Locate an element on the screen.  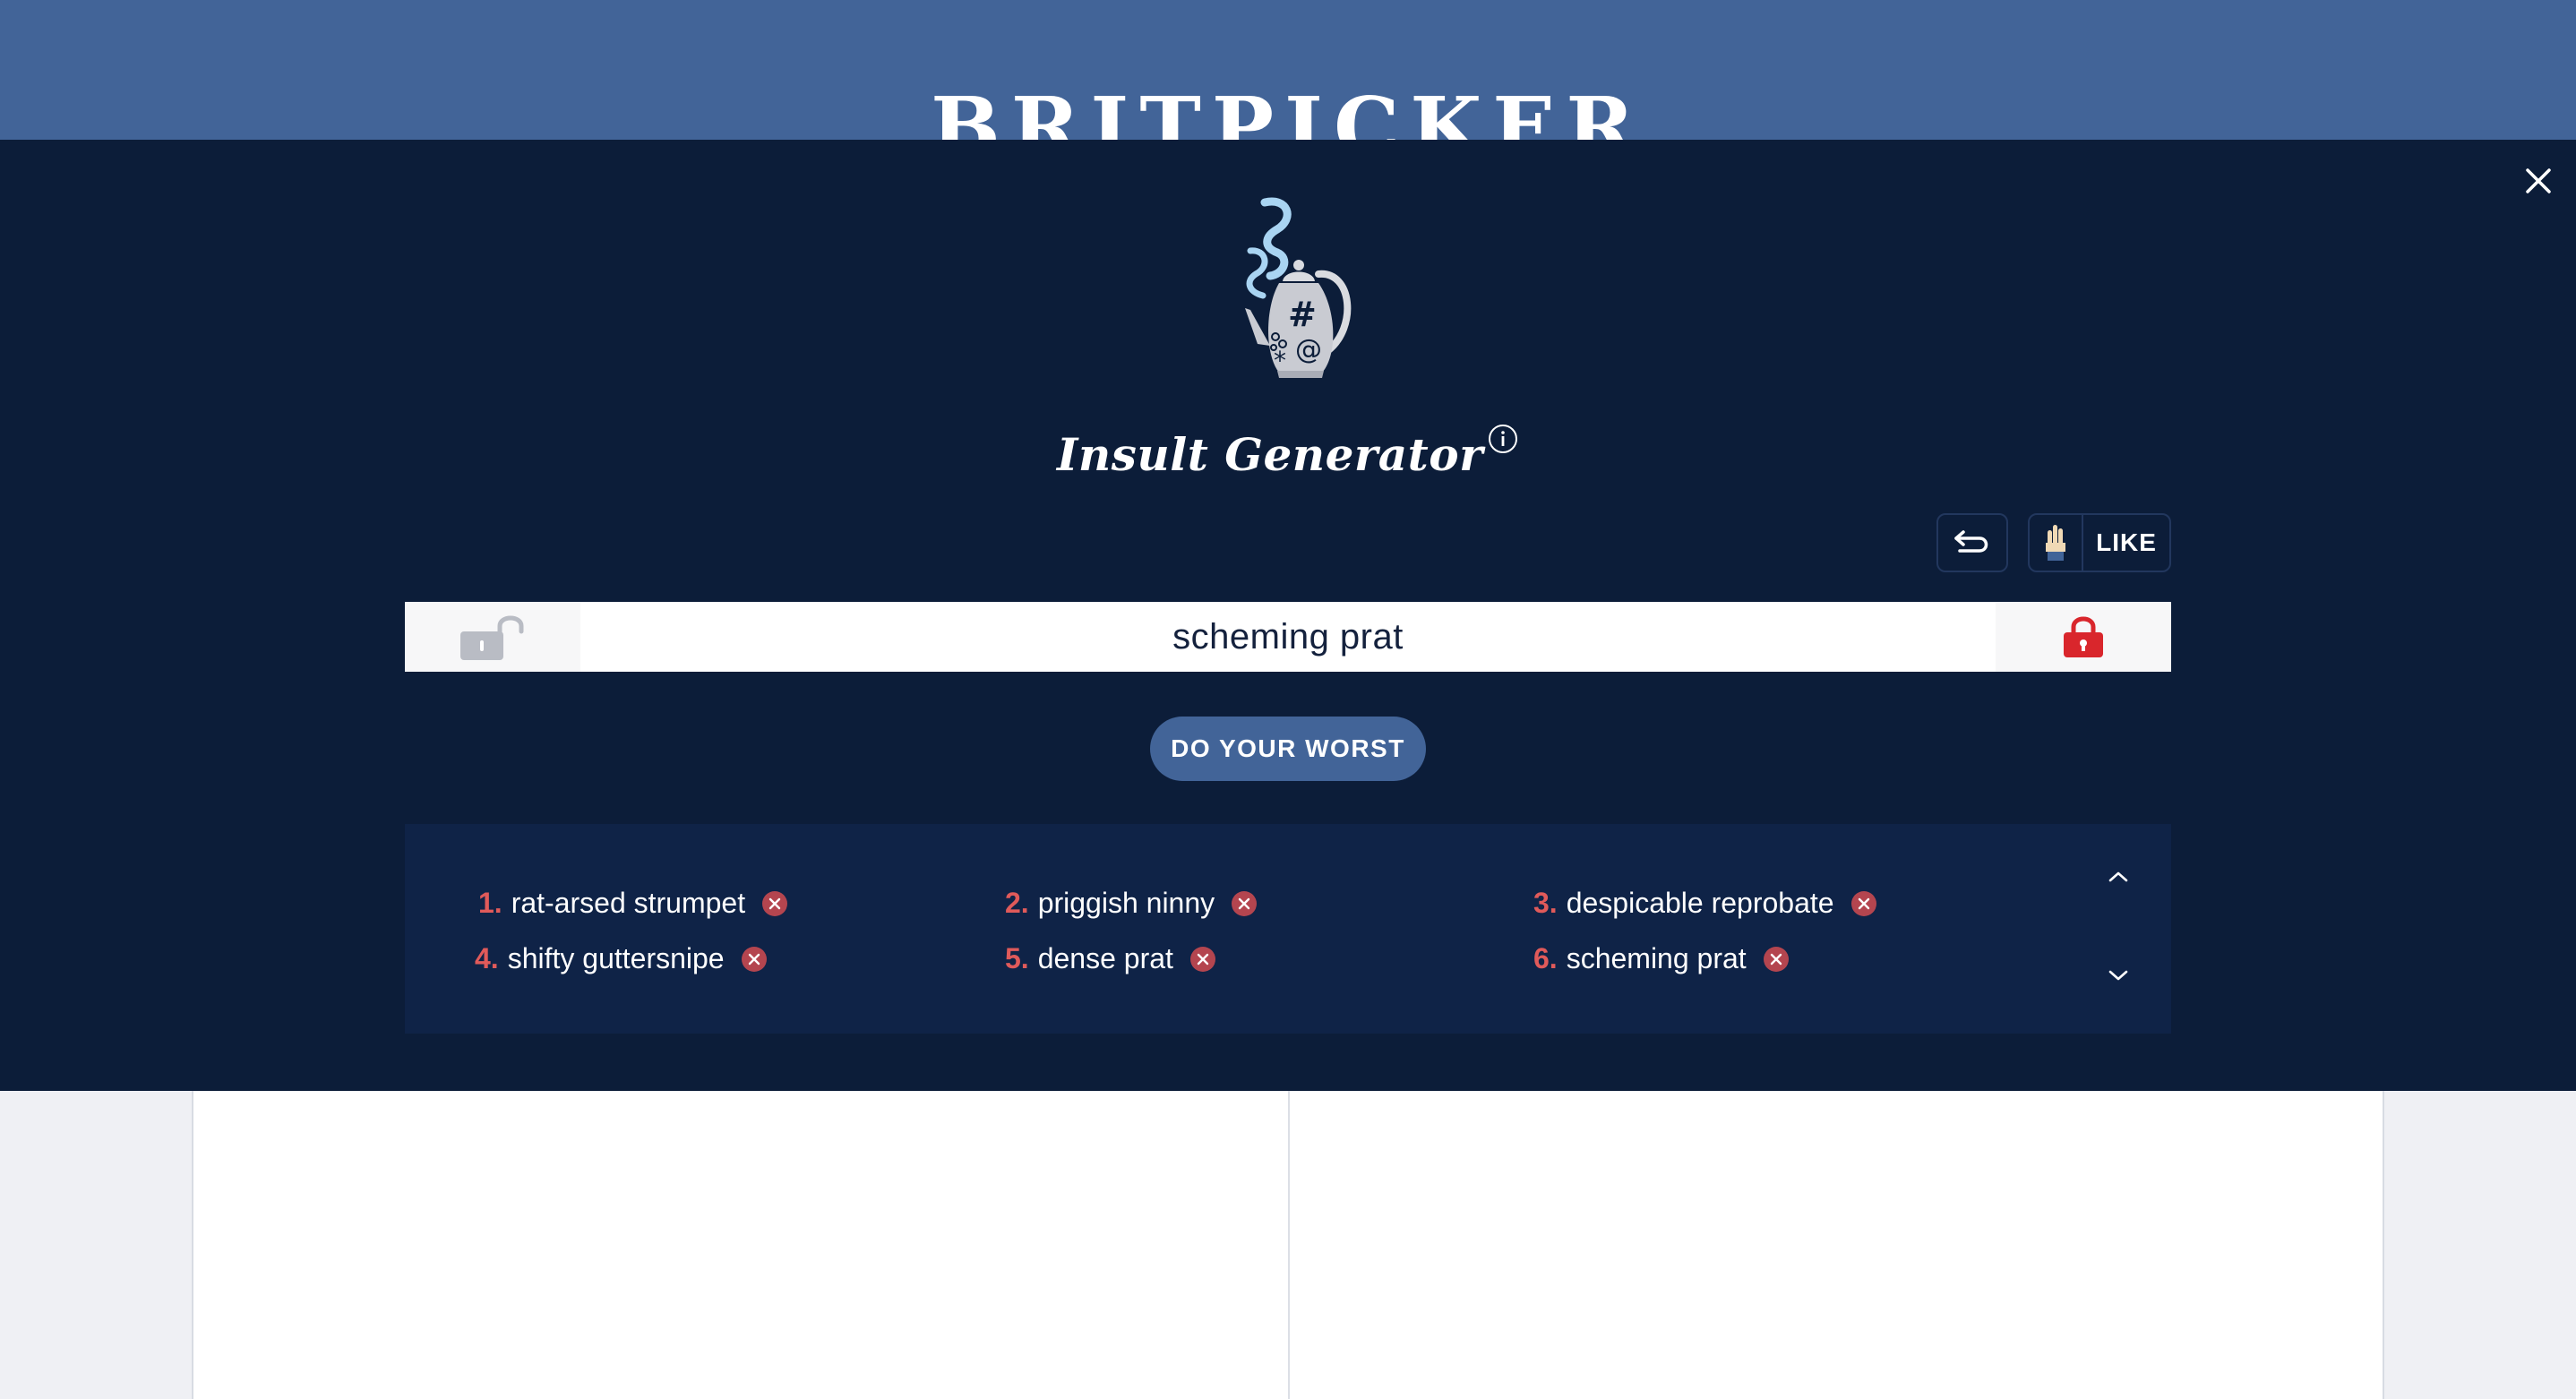
history-item: 3. despicable reprobate is located at coordinates (1705, 903).